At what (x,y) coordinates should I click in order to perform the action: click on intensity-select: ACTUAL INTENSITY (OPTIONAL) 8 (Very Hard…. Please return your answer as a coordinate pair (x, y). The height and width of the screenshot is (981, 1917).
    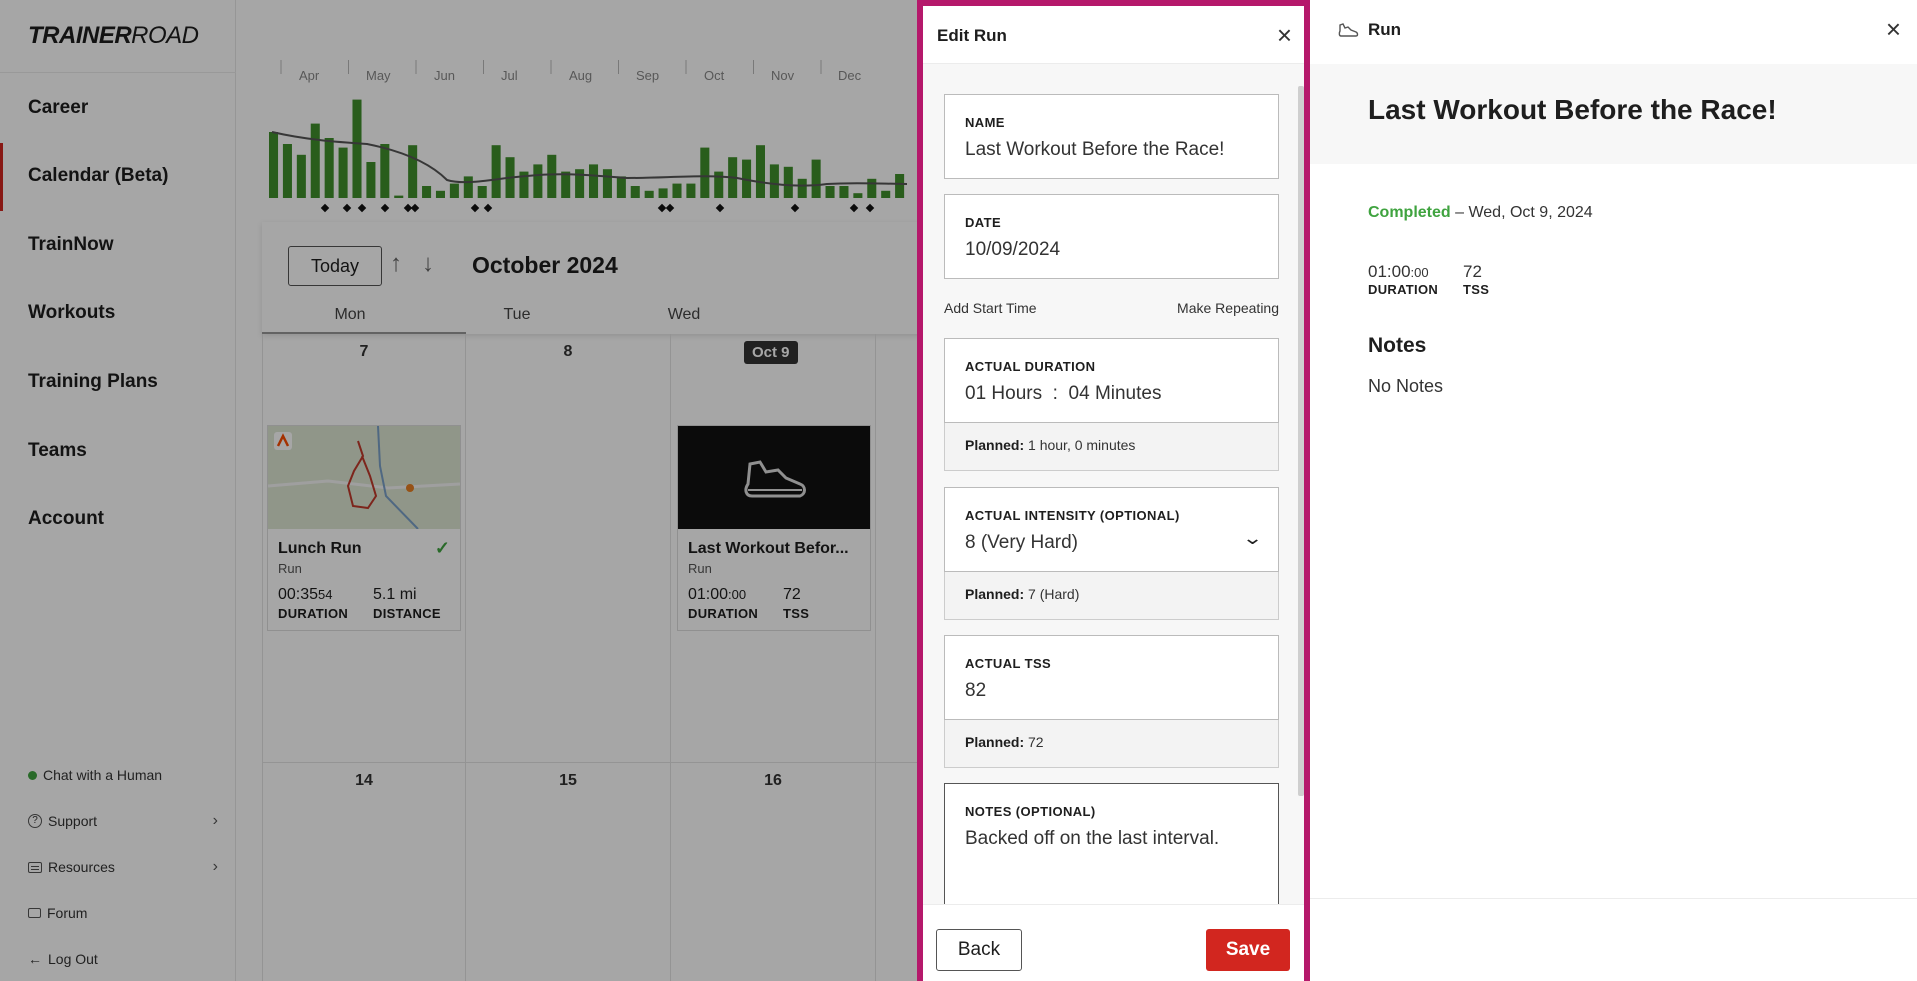
    Looking at the image, I should click on (1111, 529).